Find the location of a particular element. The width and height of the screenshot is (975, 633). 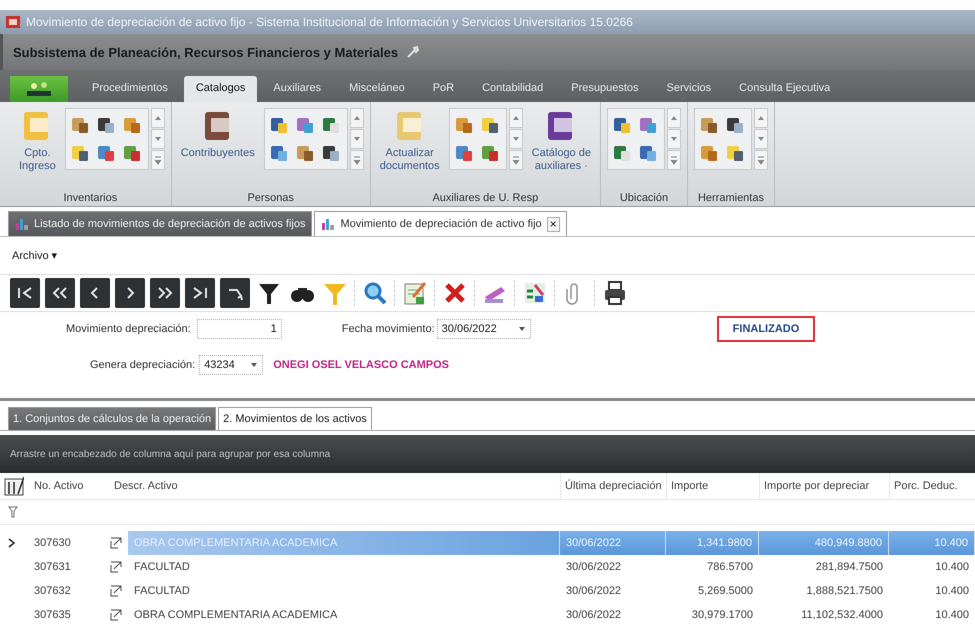

refresh-icon is located at coordinates (235, 293).